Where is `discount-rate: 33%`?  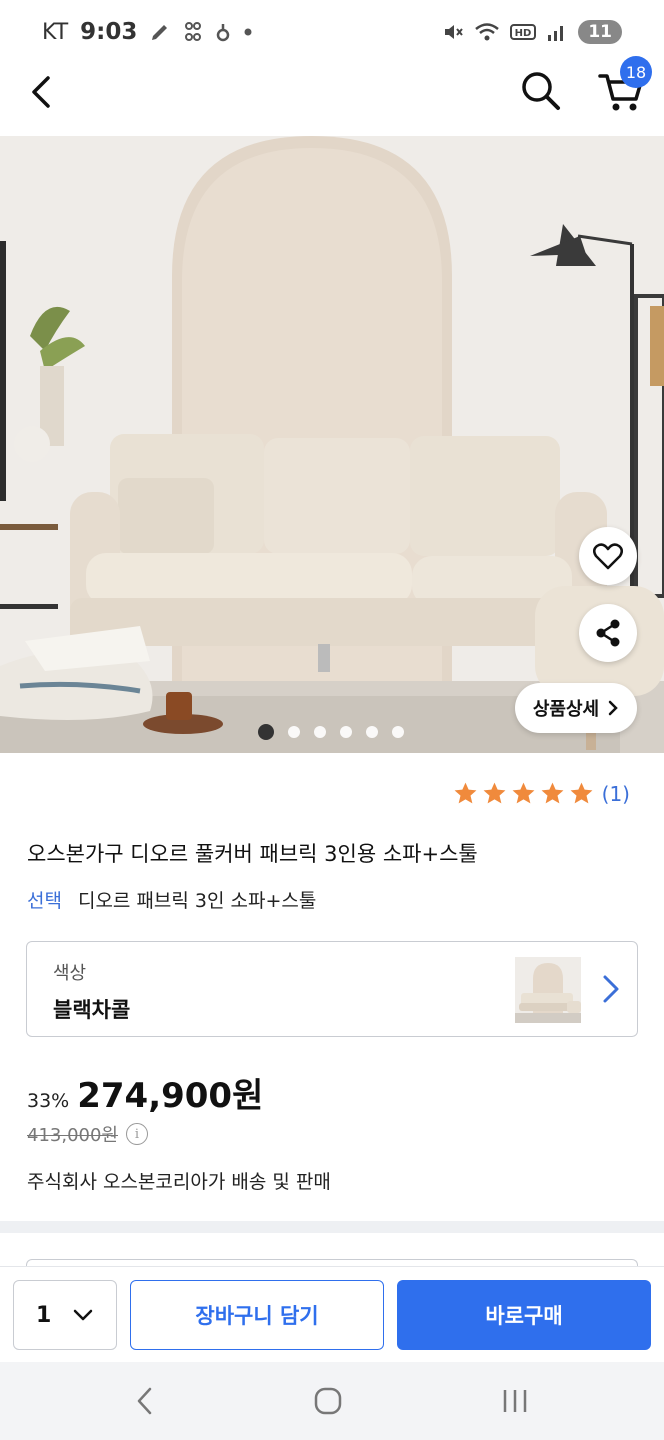
discount-rate: 33% is located at coordinates (48, 1101).